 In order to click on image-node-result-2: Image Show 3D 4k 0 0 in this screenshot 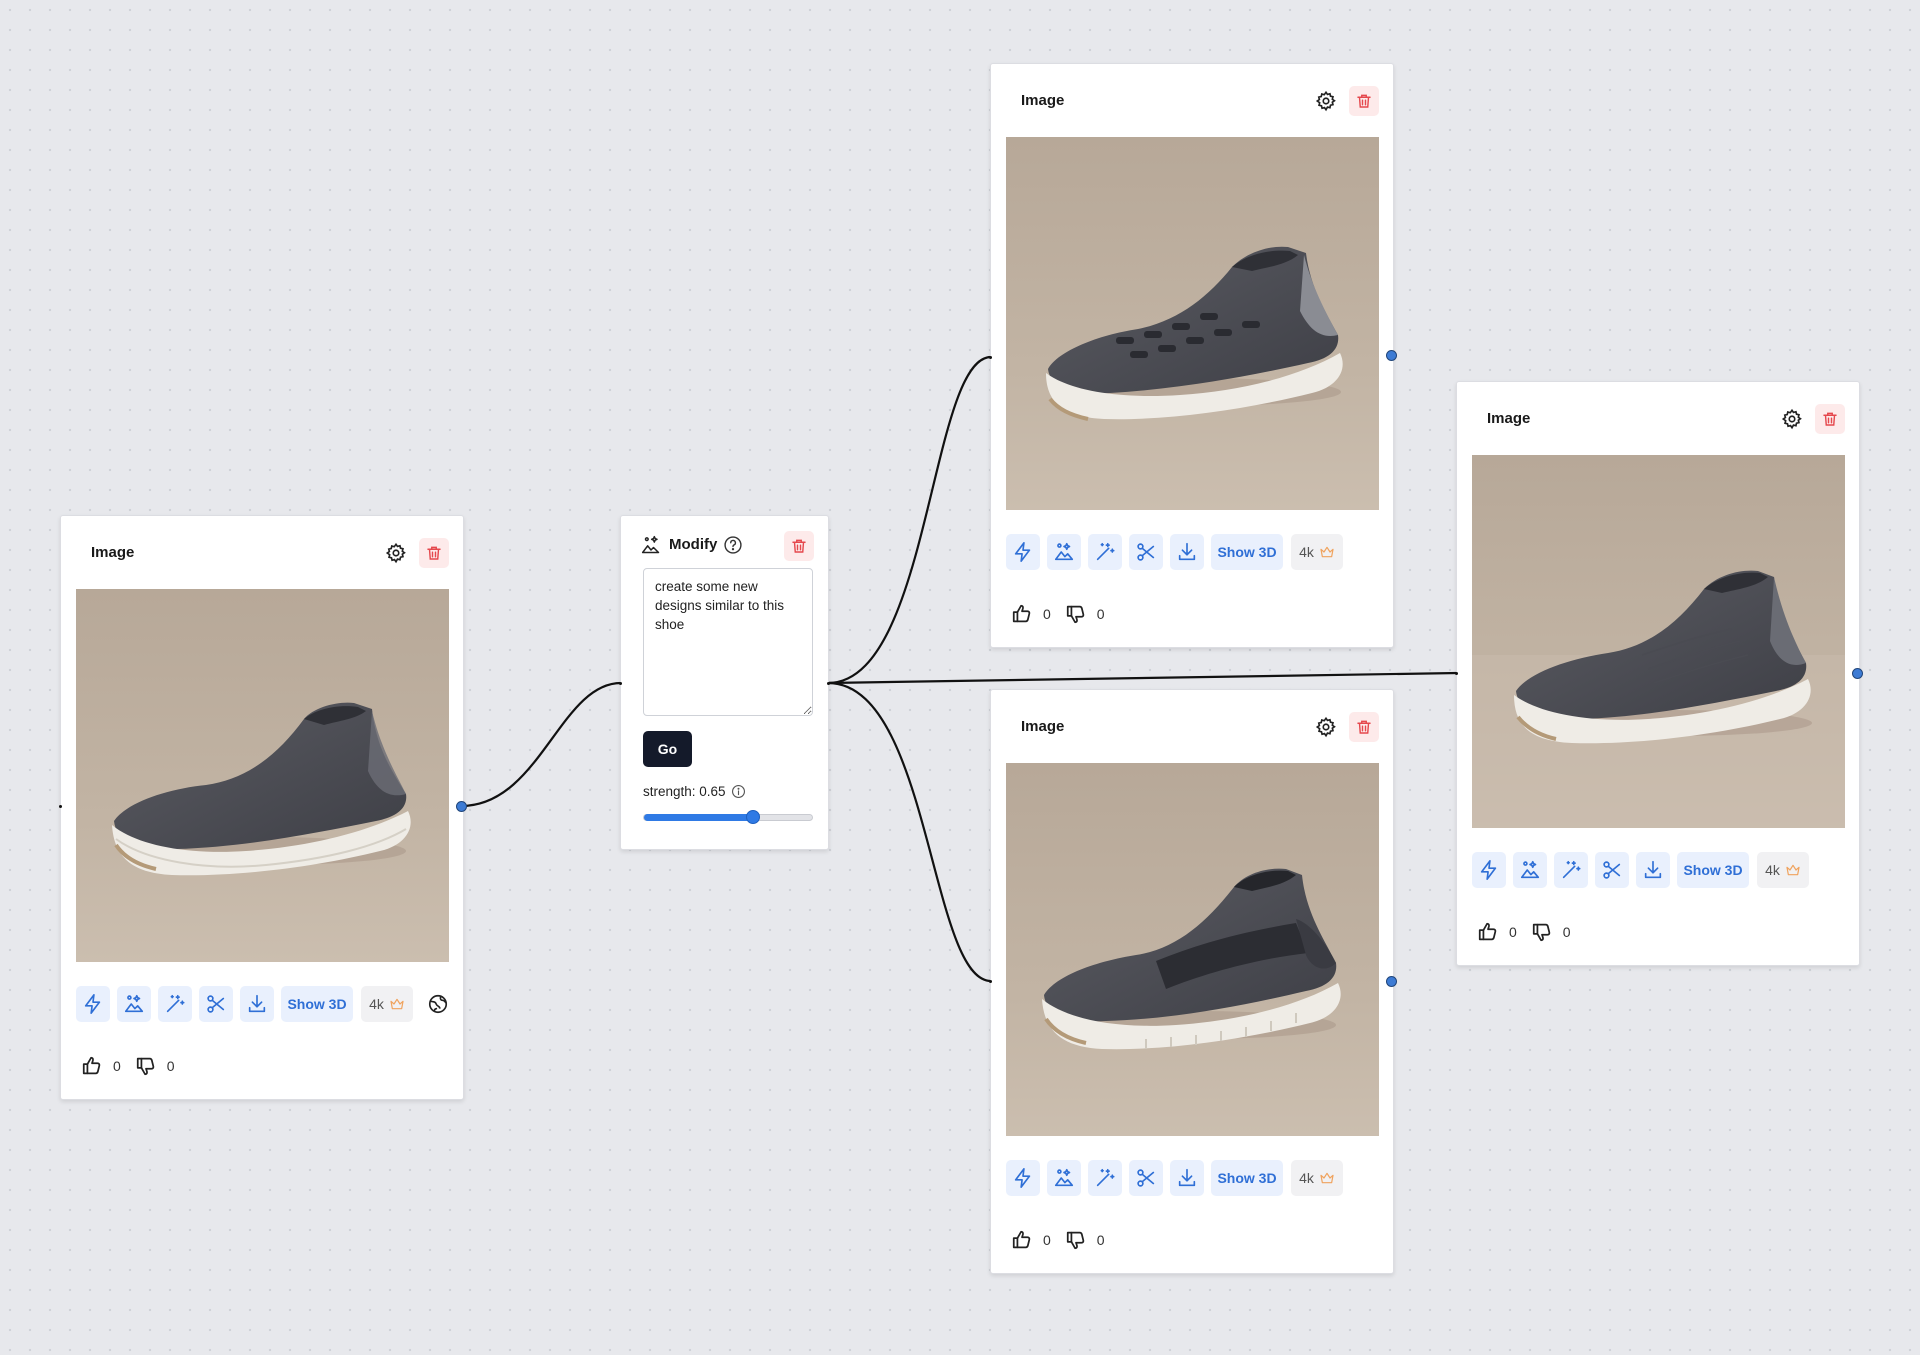, I will do `click(1192, 981)`.